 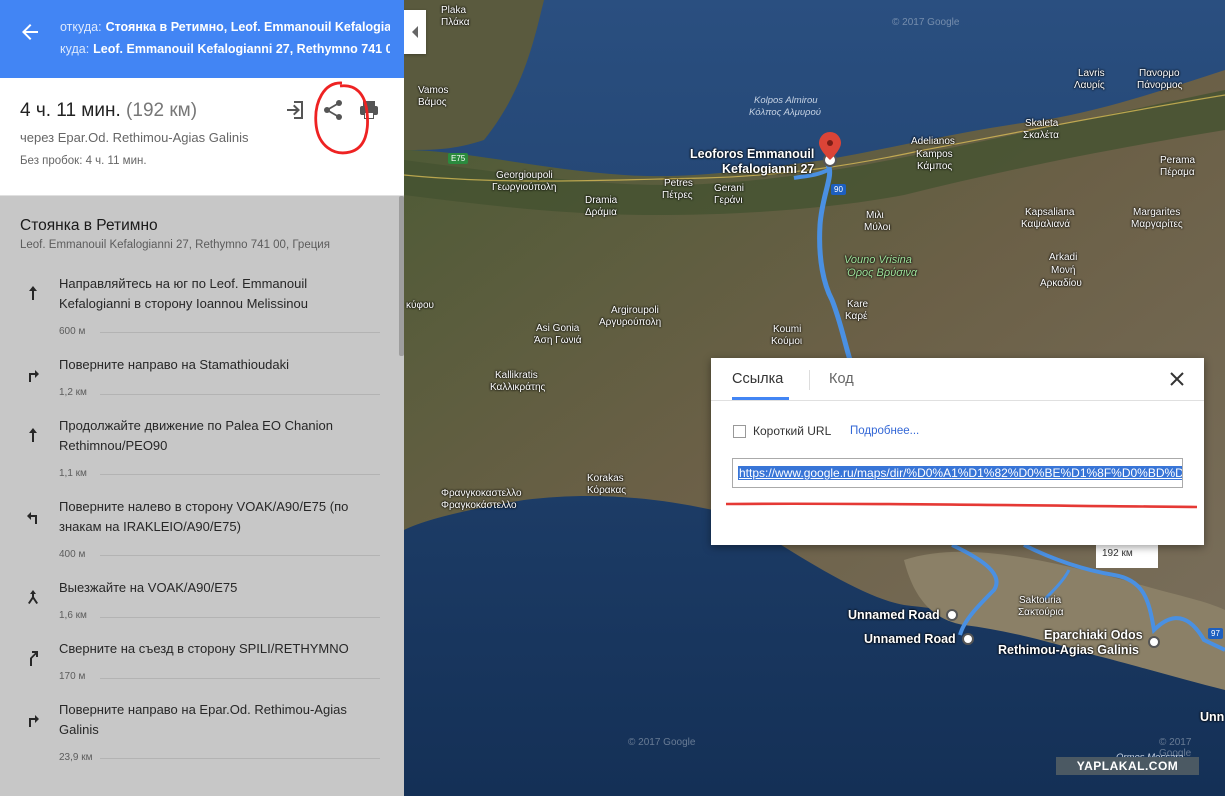 What do you see at coordinates (558, 340) in the screenshot?
I see `map-label: Άση Γωνιά` at bounding box center [558, 340].